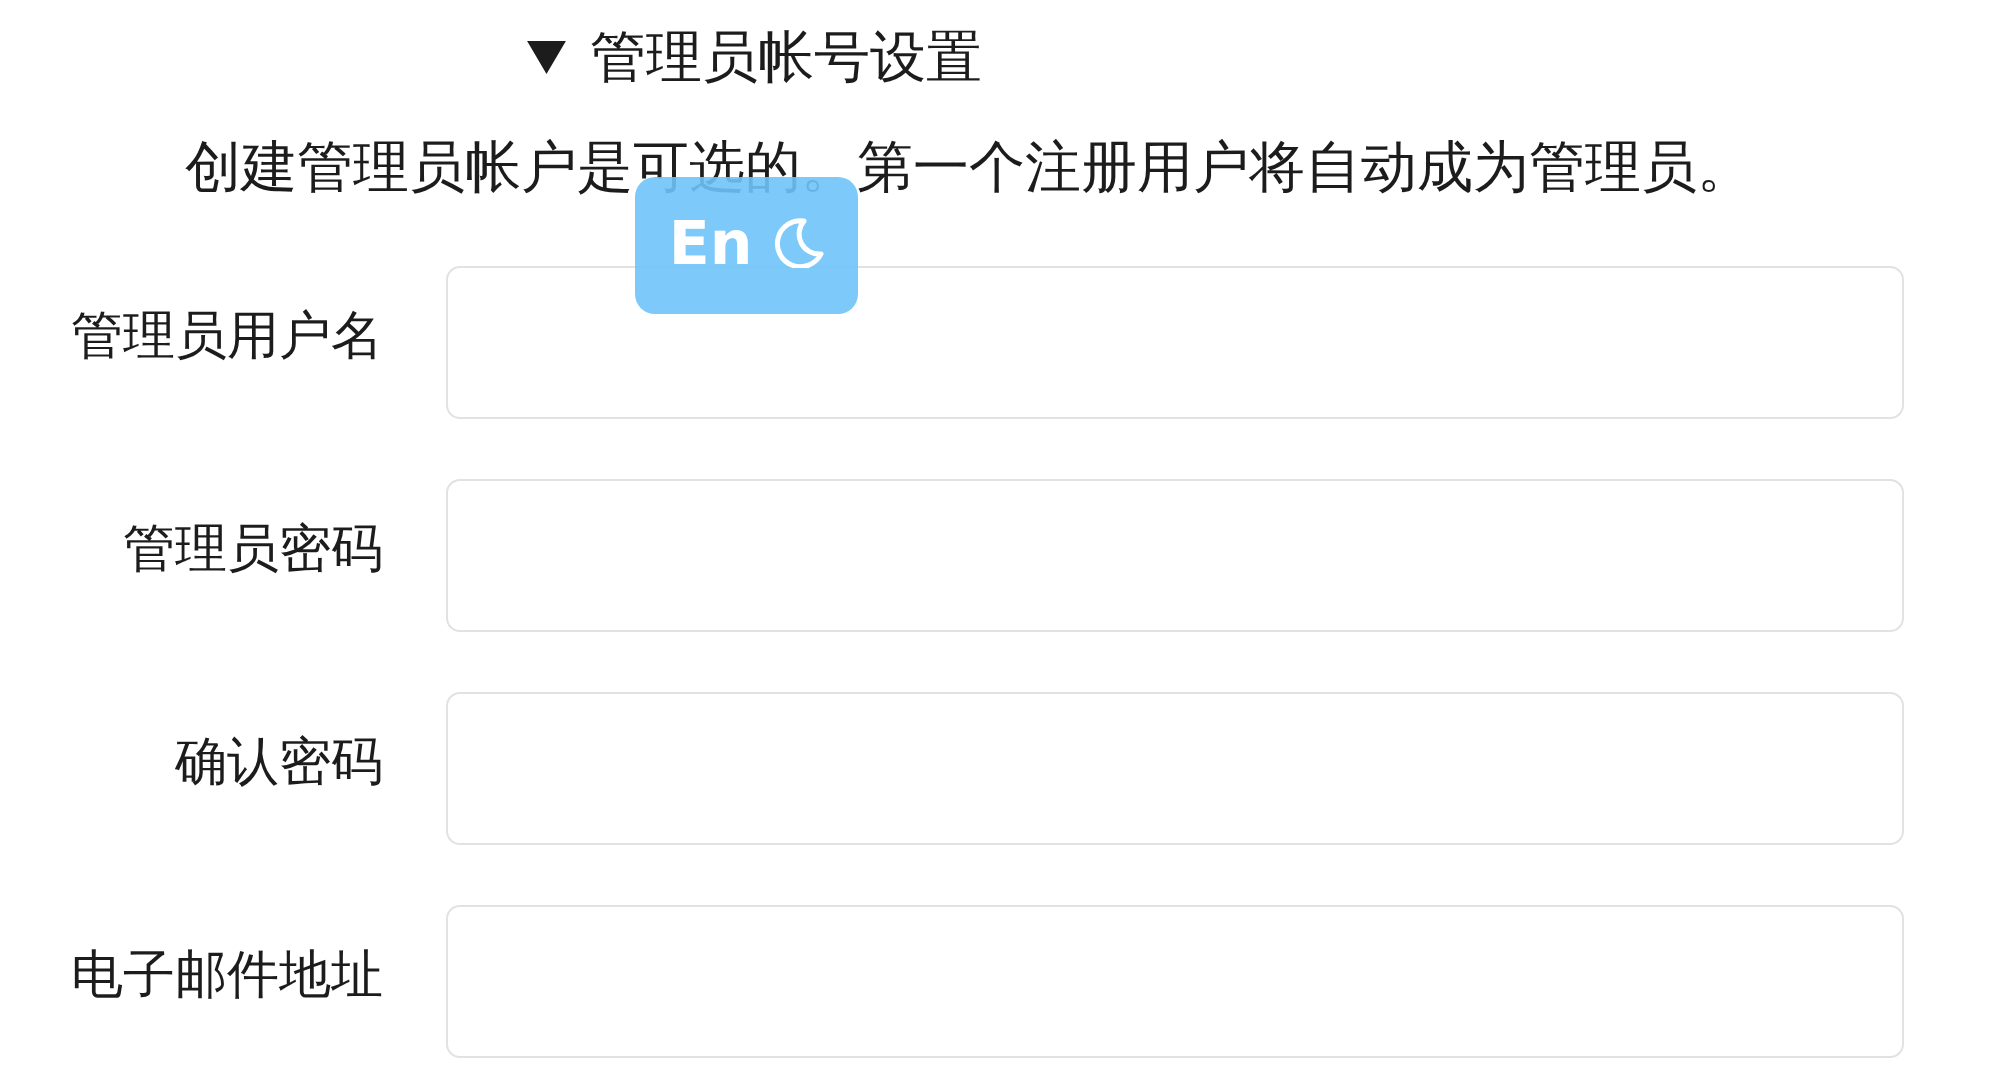 The image size is (2000, 1088). I want to click on section-header: 管理员帐号设置, so click(754, 57).